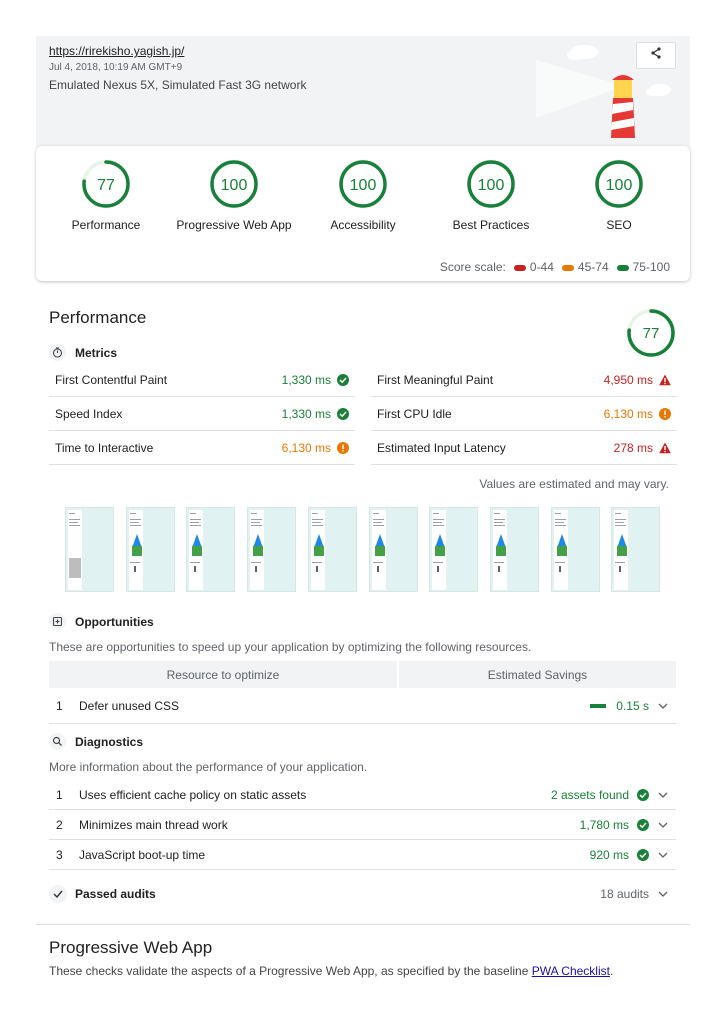  What do you see at coordinates (472, 267) in the screenshot?
I see `score-scale-label: Score scale:` at bounding box center [472, 267].